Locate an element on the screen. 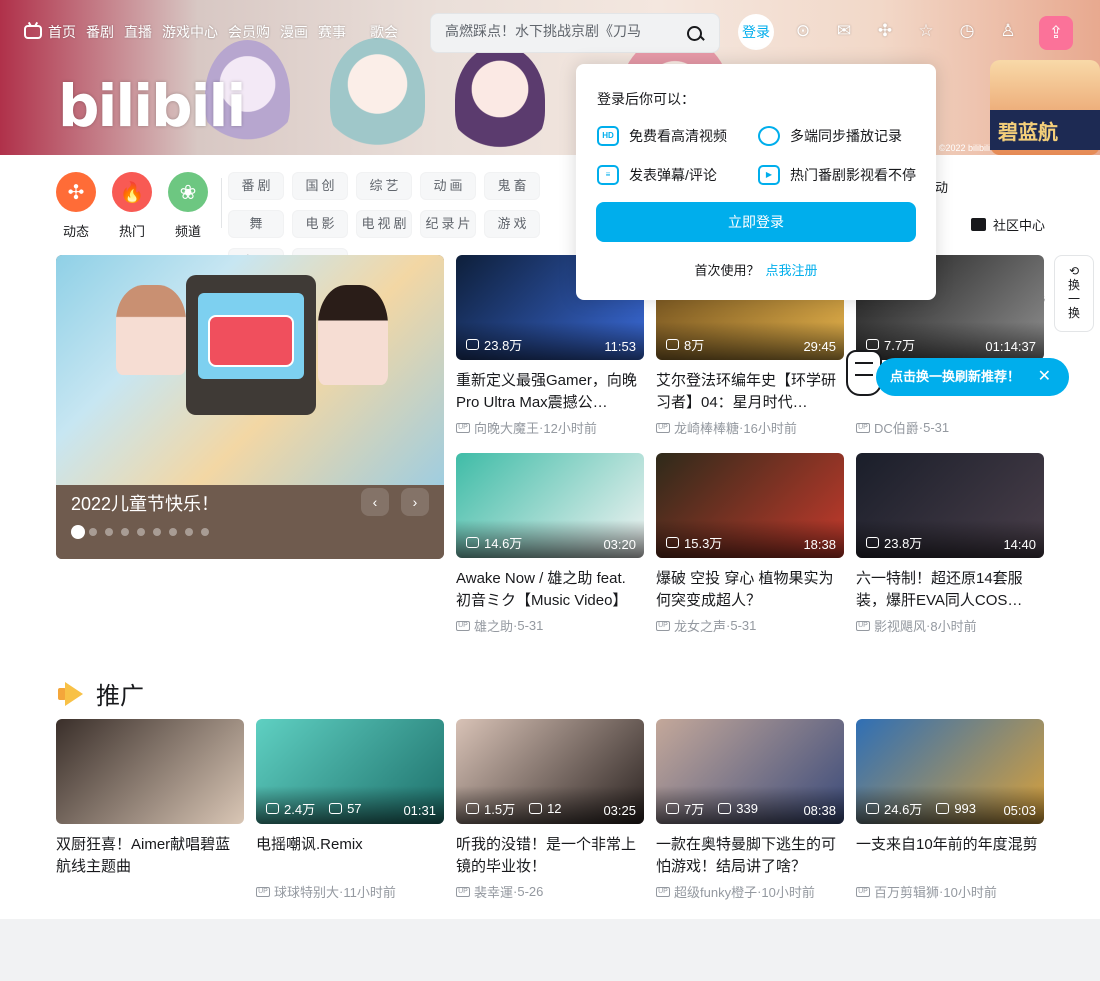  close-icon: ✕ is located at coordinates (1044, 377).